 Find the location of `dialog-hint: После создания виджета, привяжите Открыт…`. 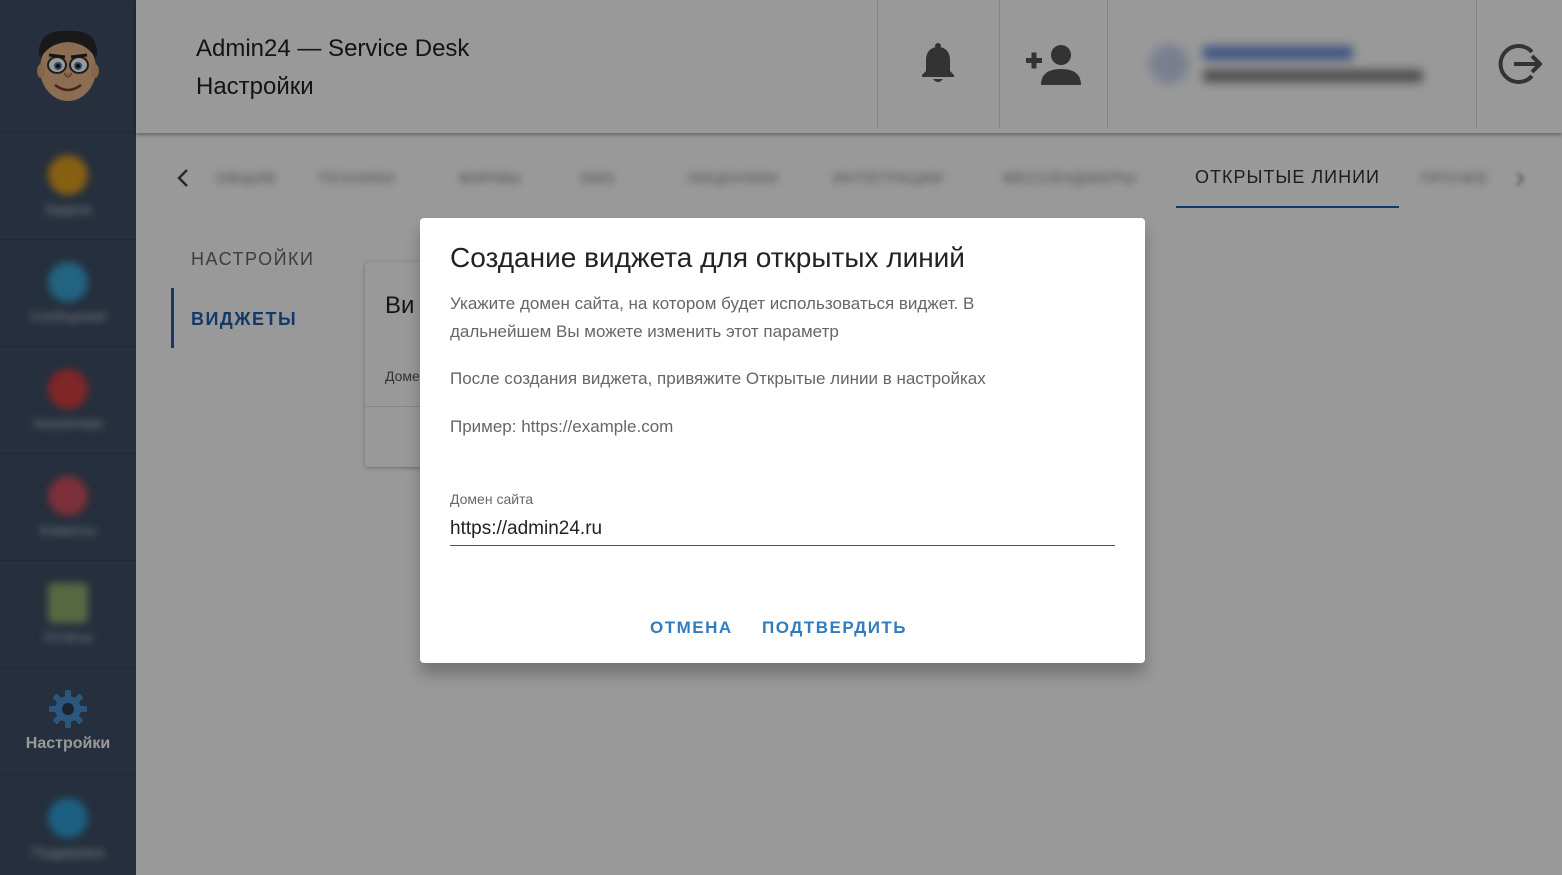

dialog-hint: После создания виджета, привяжите Открыт… is located at coordinates (718, 378).